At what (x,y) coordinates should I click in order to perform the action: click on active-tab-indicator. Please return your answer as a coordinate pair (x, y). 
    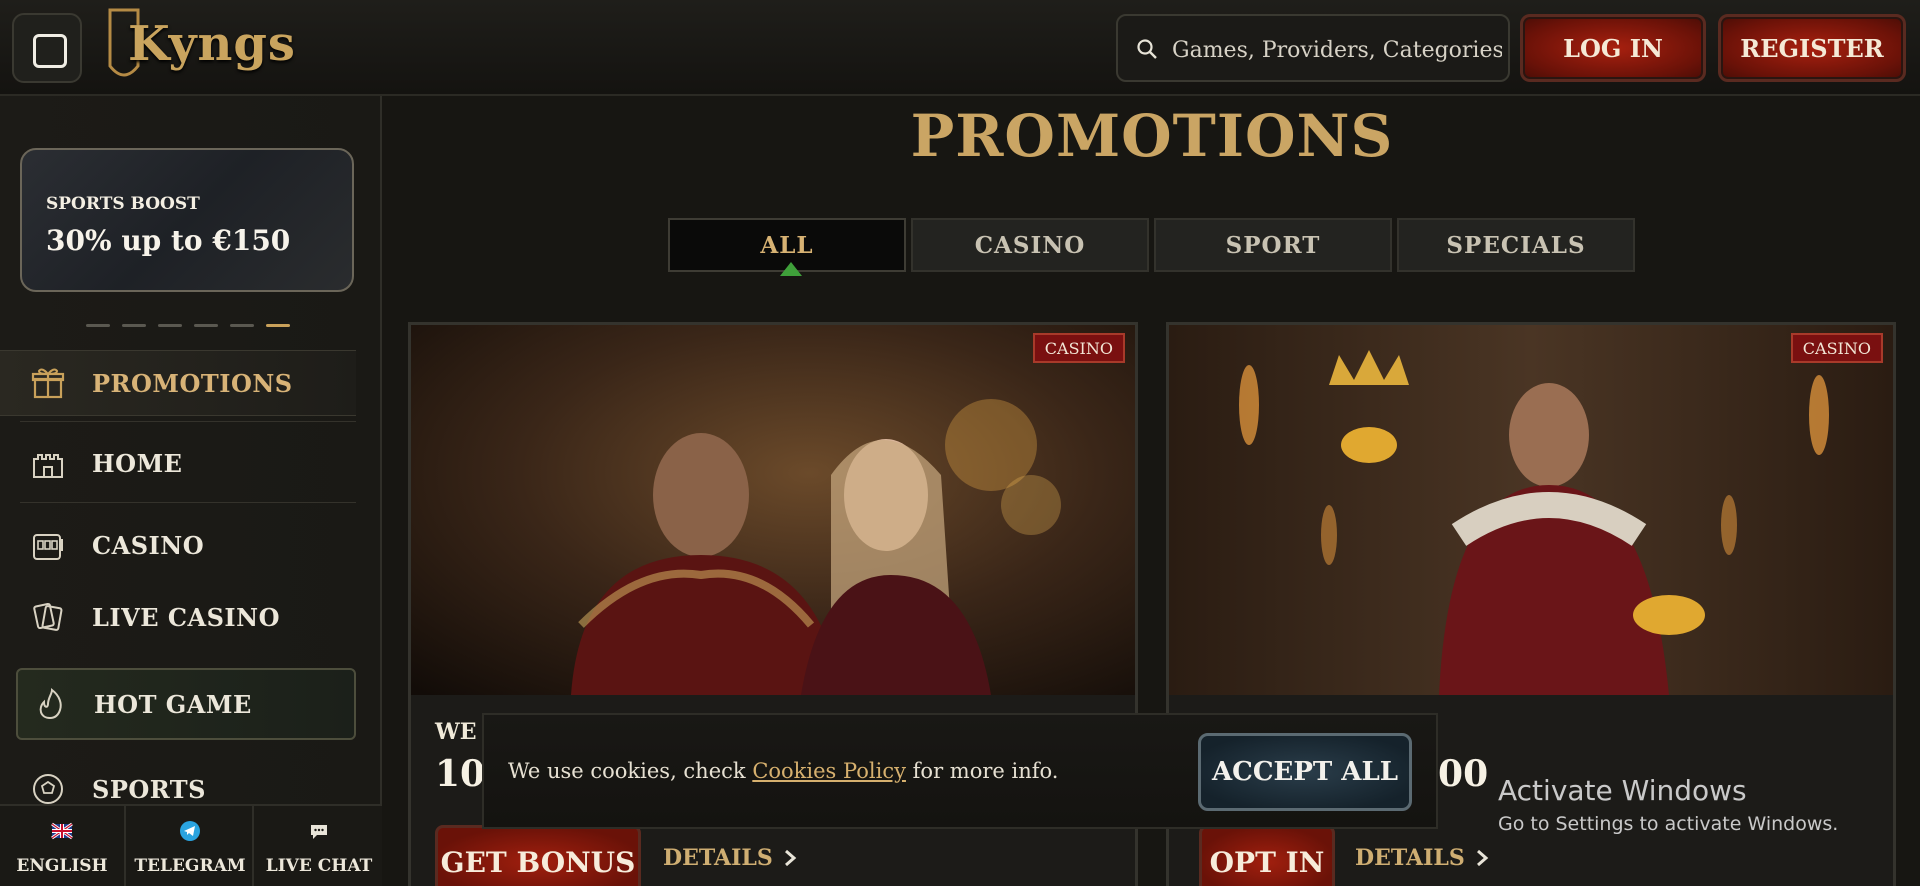
    Looking at the image, I should click on (791, 269).